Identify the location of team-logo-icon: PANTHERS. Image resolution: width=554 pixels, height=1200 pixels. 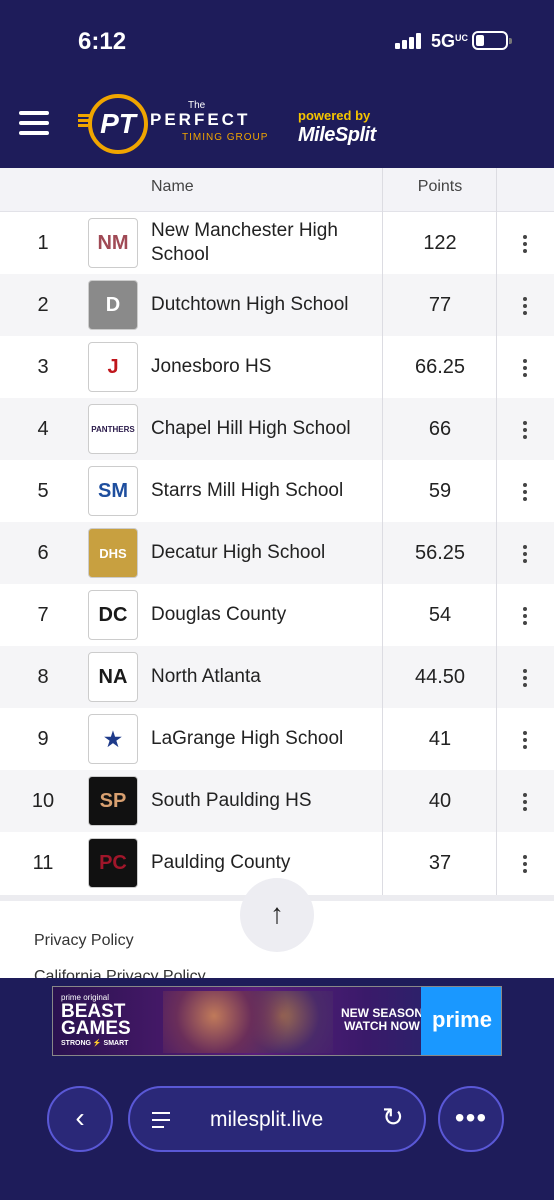
(113, 429).